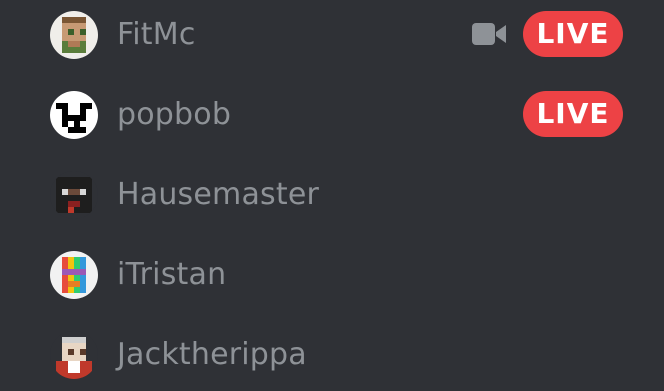  Describe the element at coordinates (174, 114) in the screenshot. I see `member-name: popbob` at that location.